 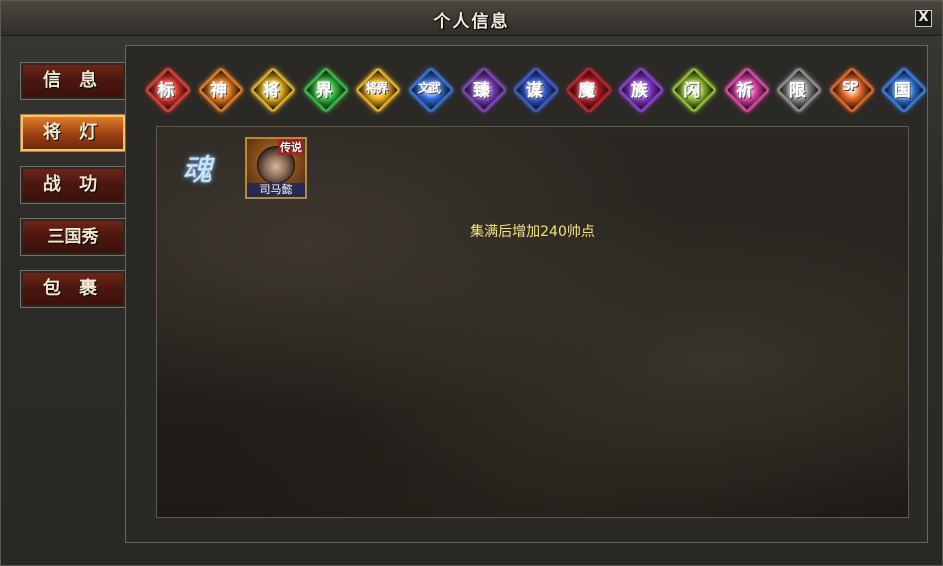 I want to click on general-card: 传说 司马懿, so click(x=276, y=168).